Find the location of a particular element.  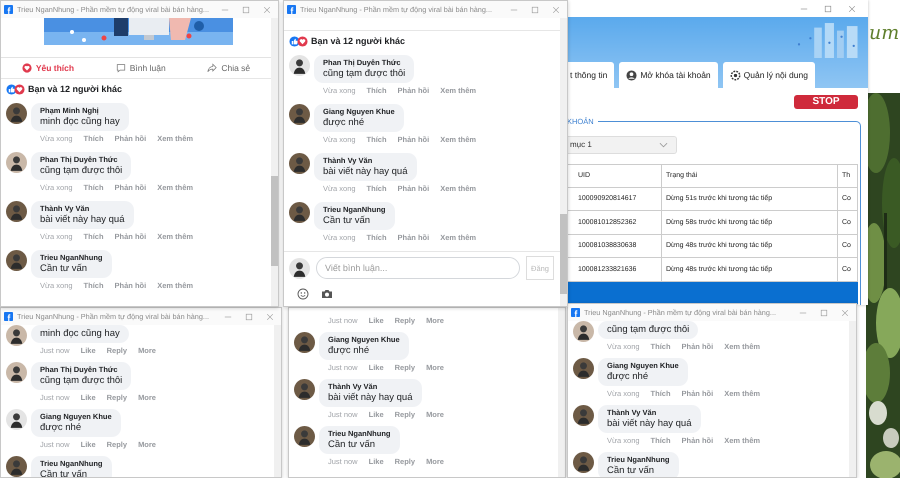

post-action: Yêu thích is located at coordinates (48, 68).